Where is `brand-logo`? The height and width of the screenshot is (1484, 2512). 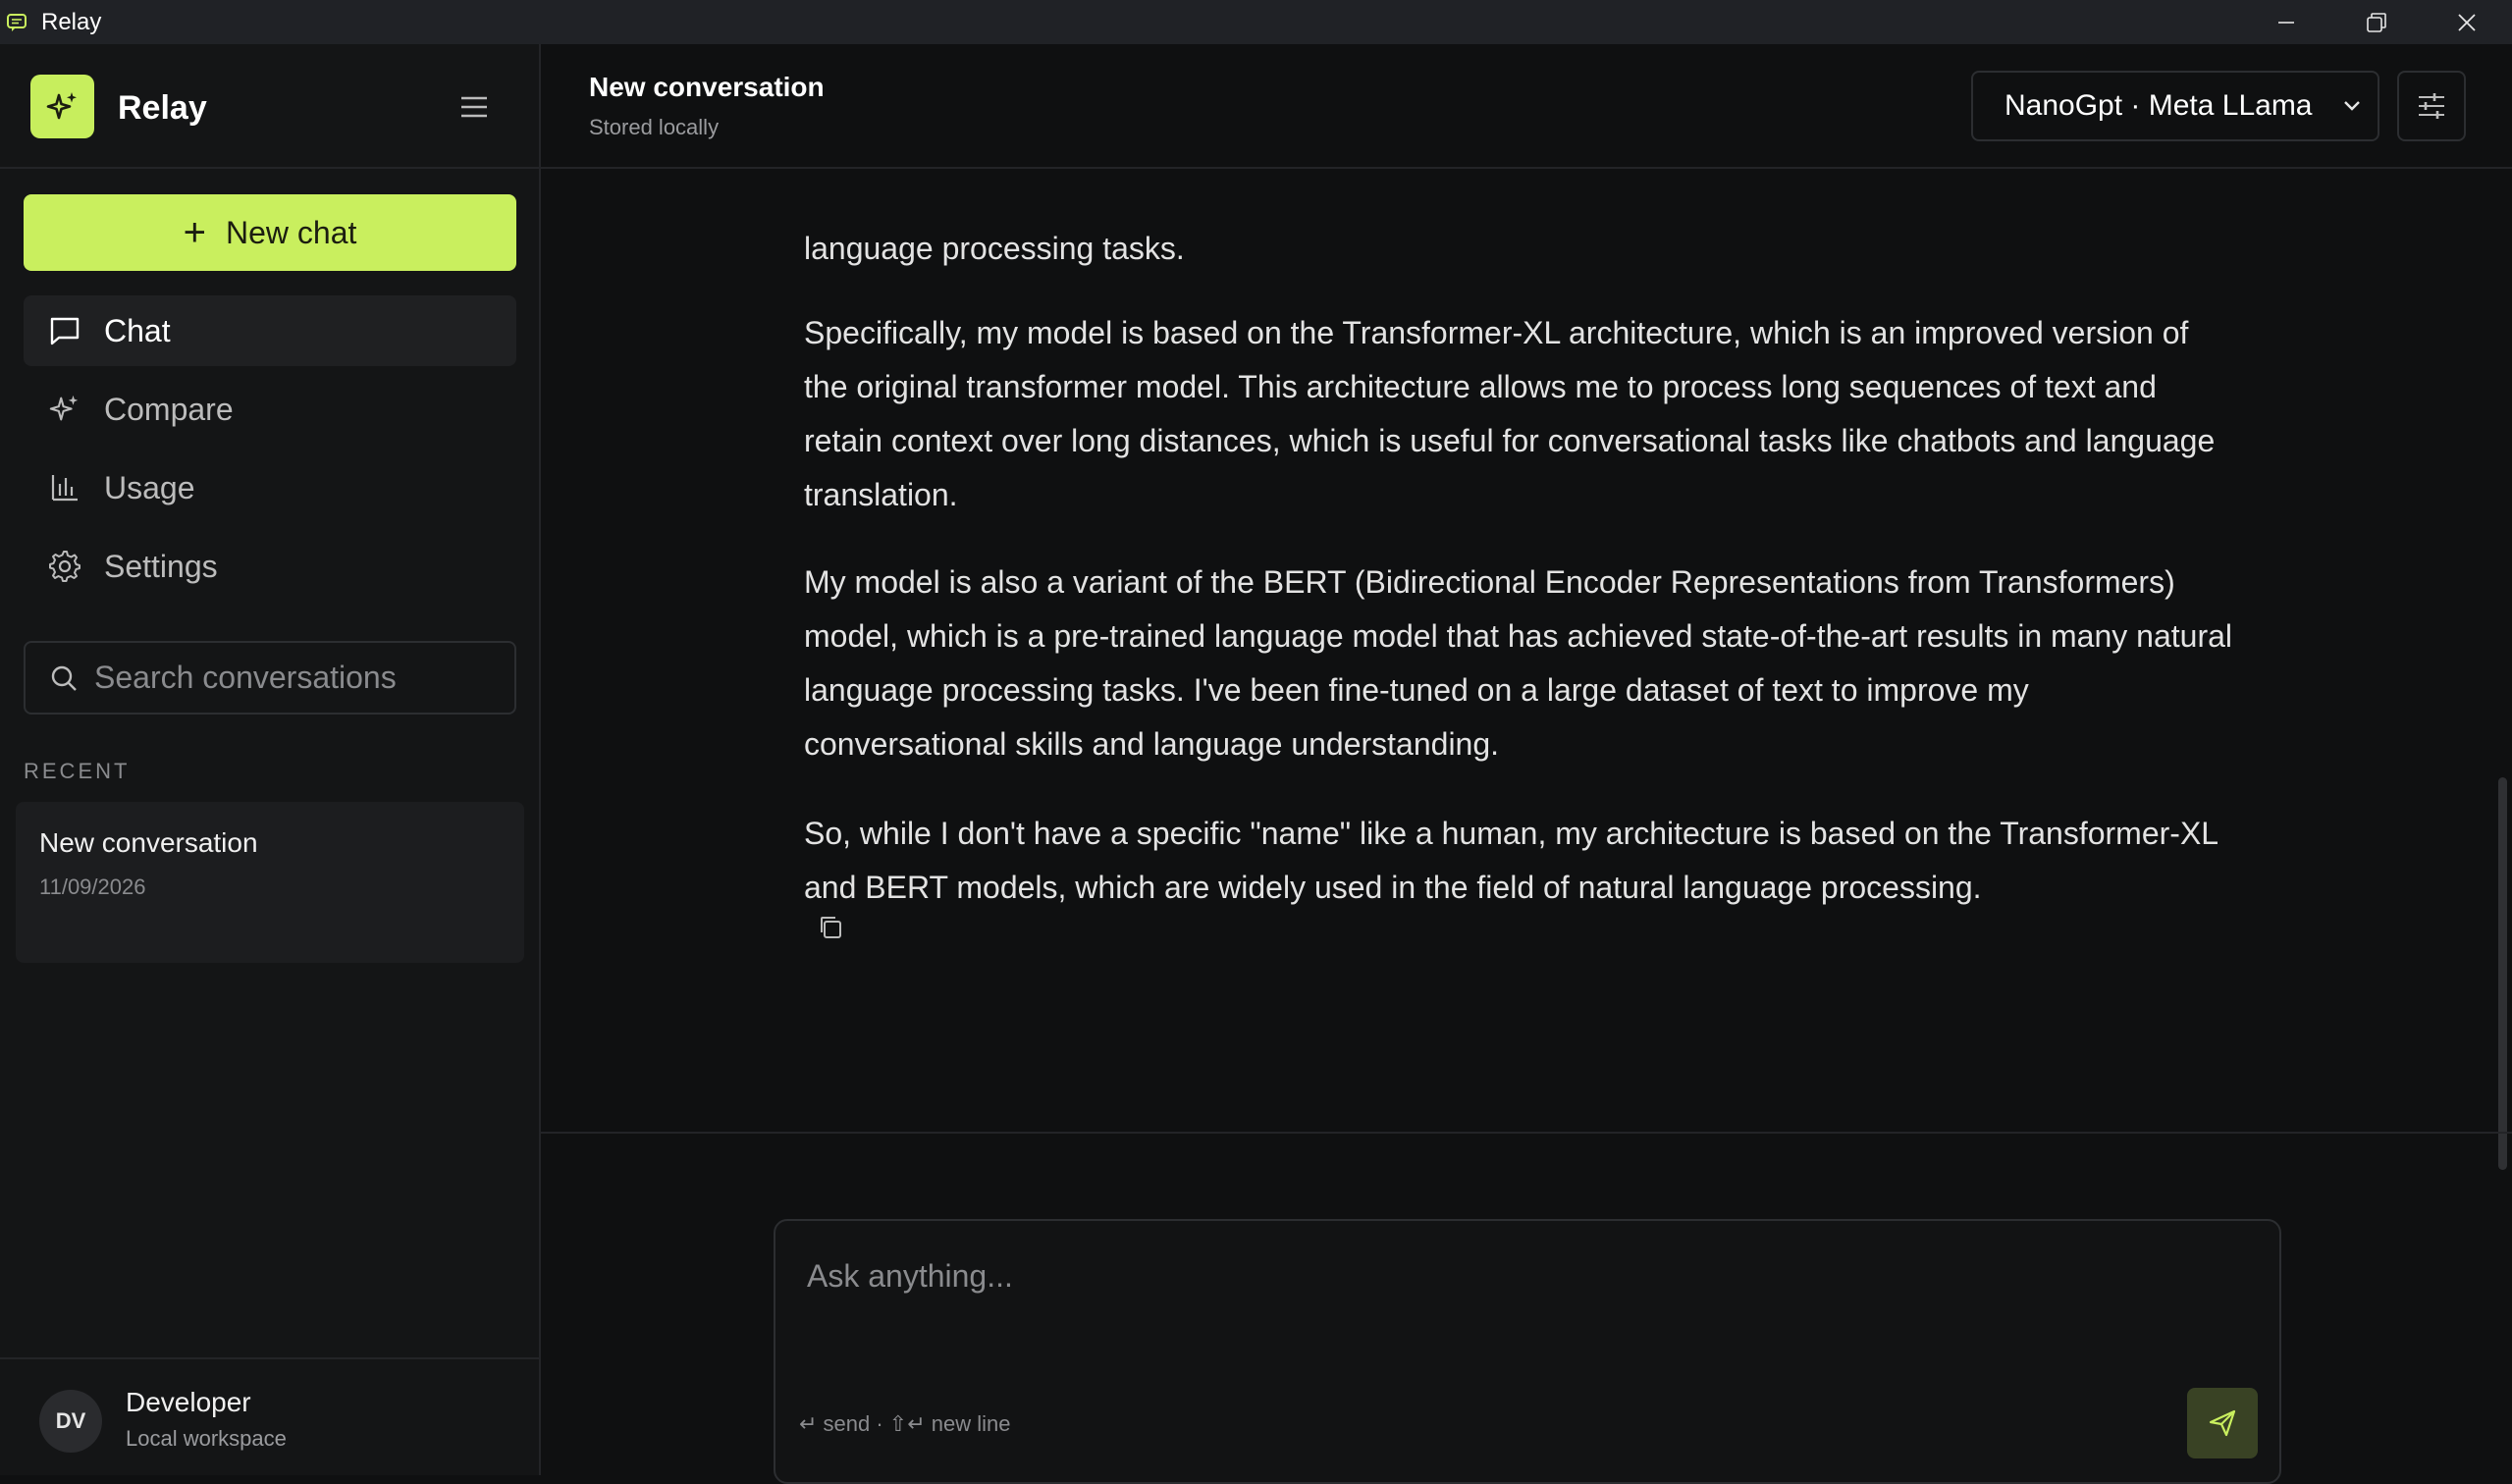 brand-logo is located at coordinates (62, 106).